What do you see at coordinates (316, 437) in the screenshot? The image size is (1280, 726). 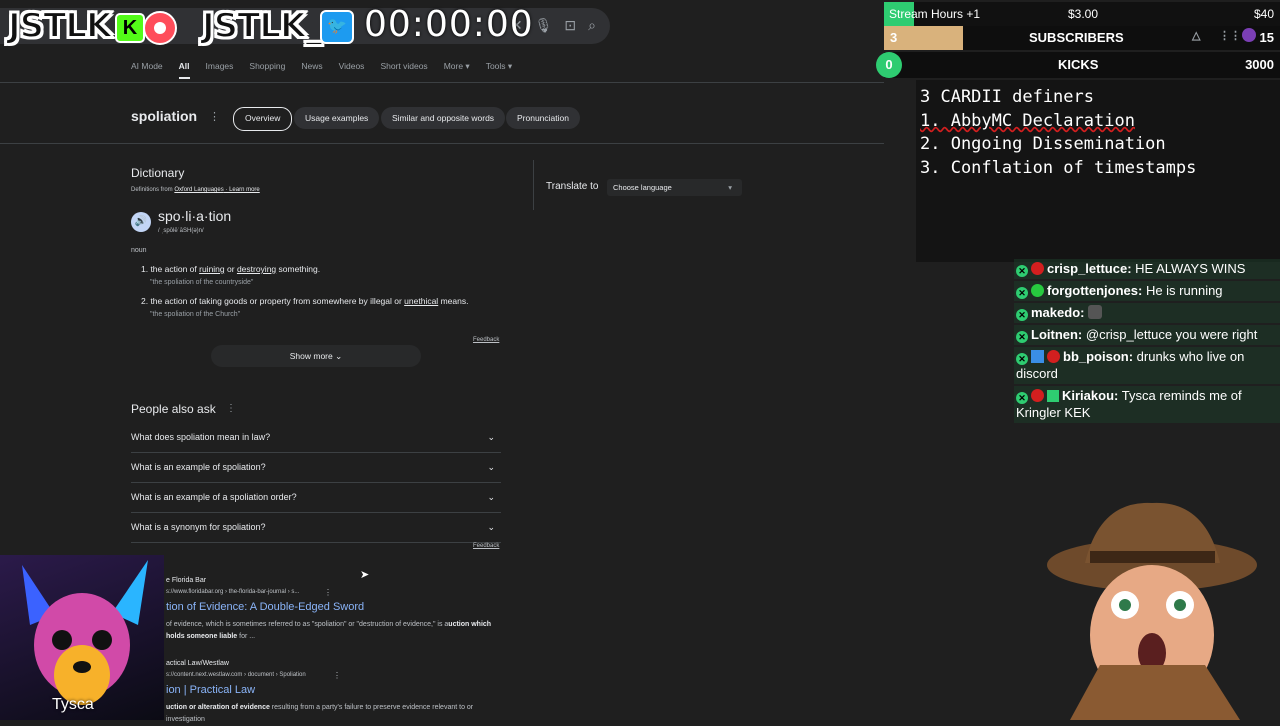 I see `paa-item: What does spoliation mean in law? ⌄` at bounding box center [316, 437].